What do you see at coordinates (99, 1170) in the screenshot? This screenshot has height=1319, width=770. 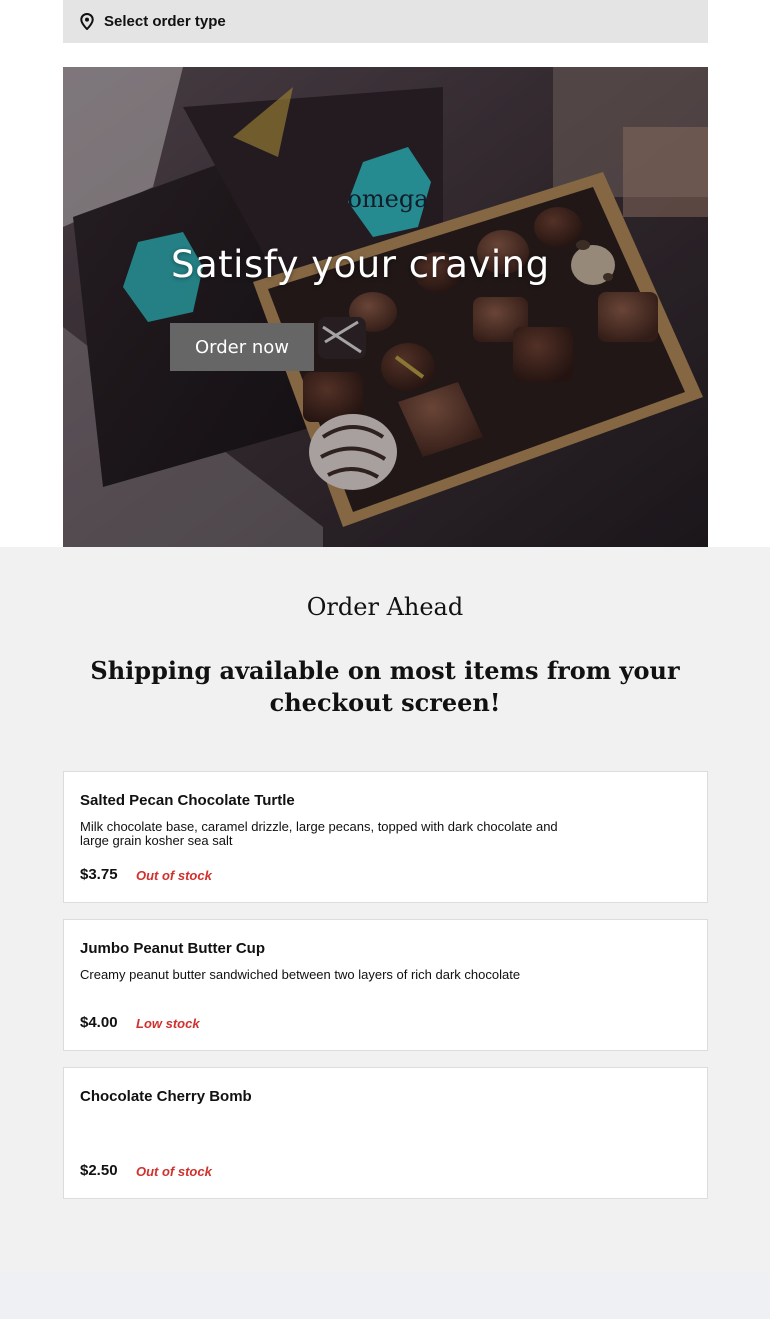 I see `item-price: $2.50` at bounding box center [99, 1170].